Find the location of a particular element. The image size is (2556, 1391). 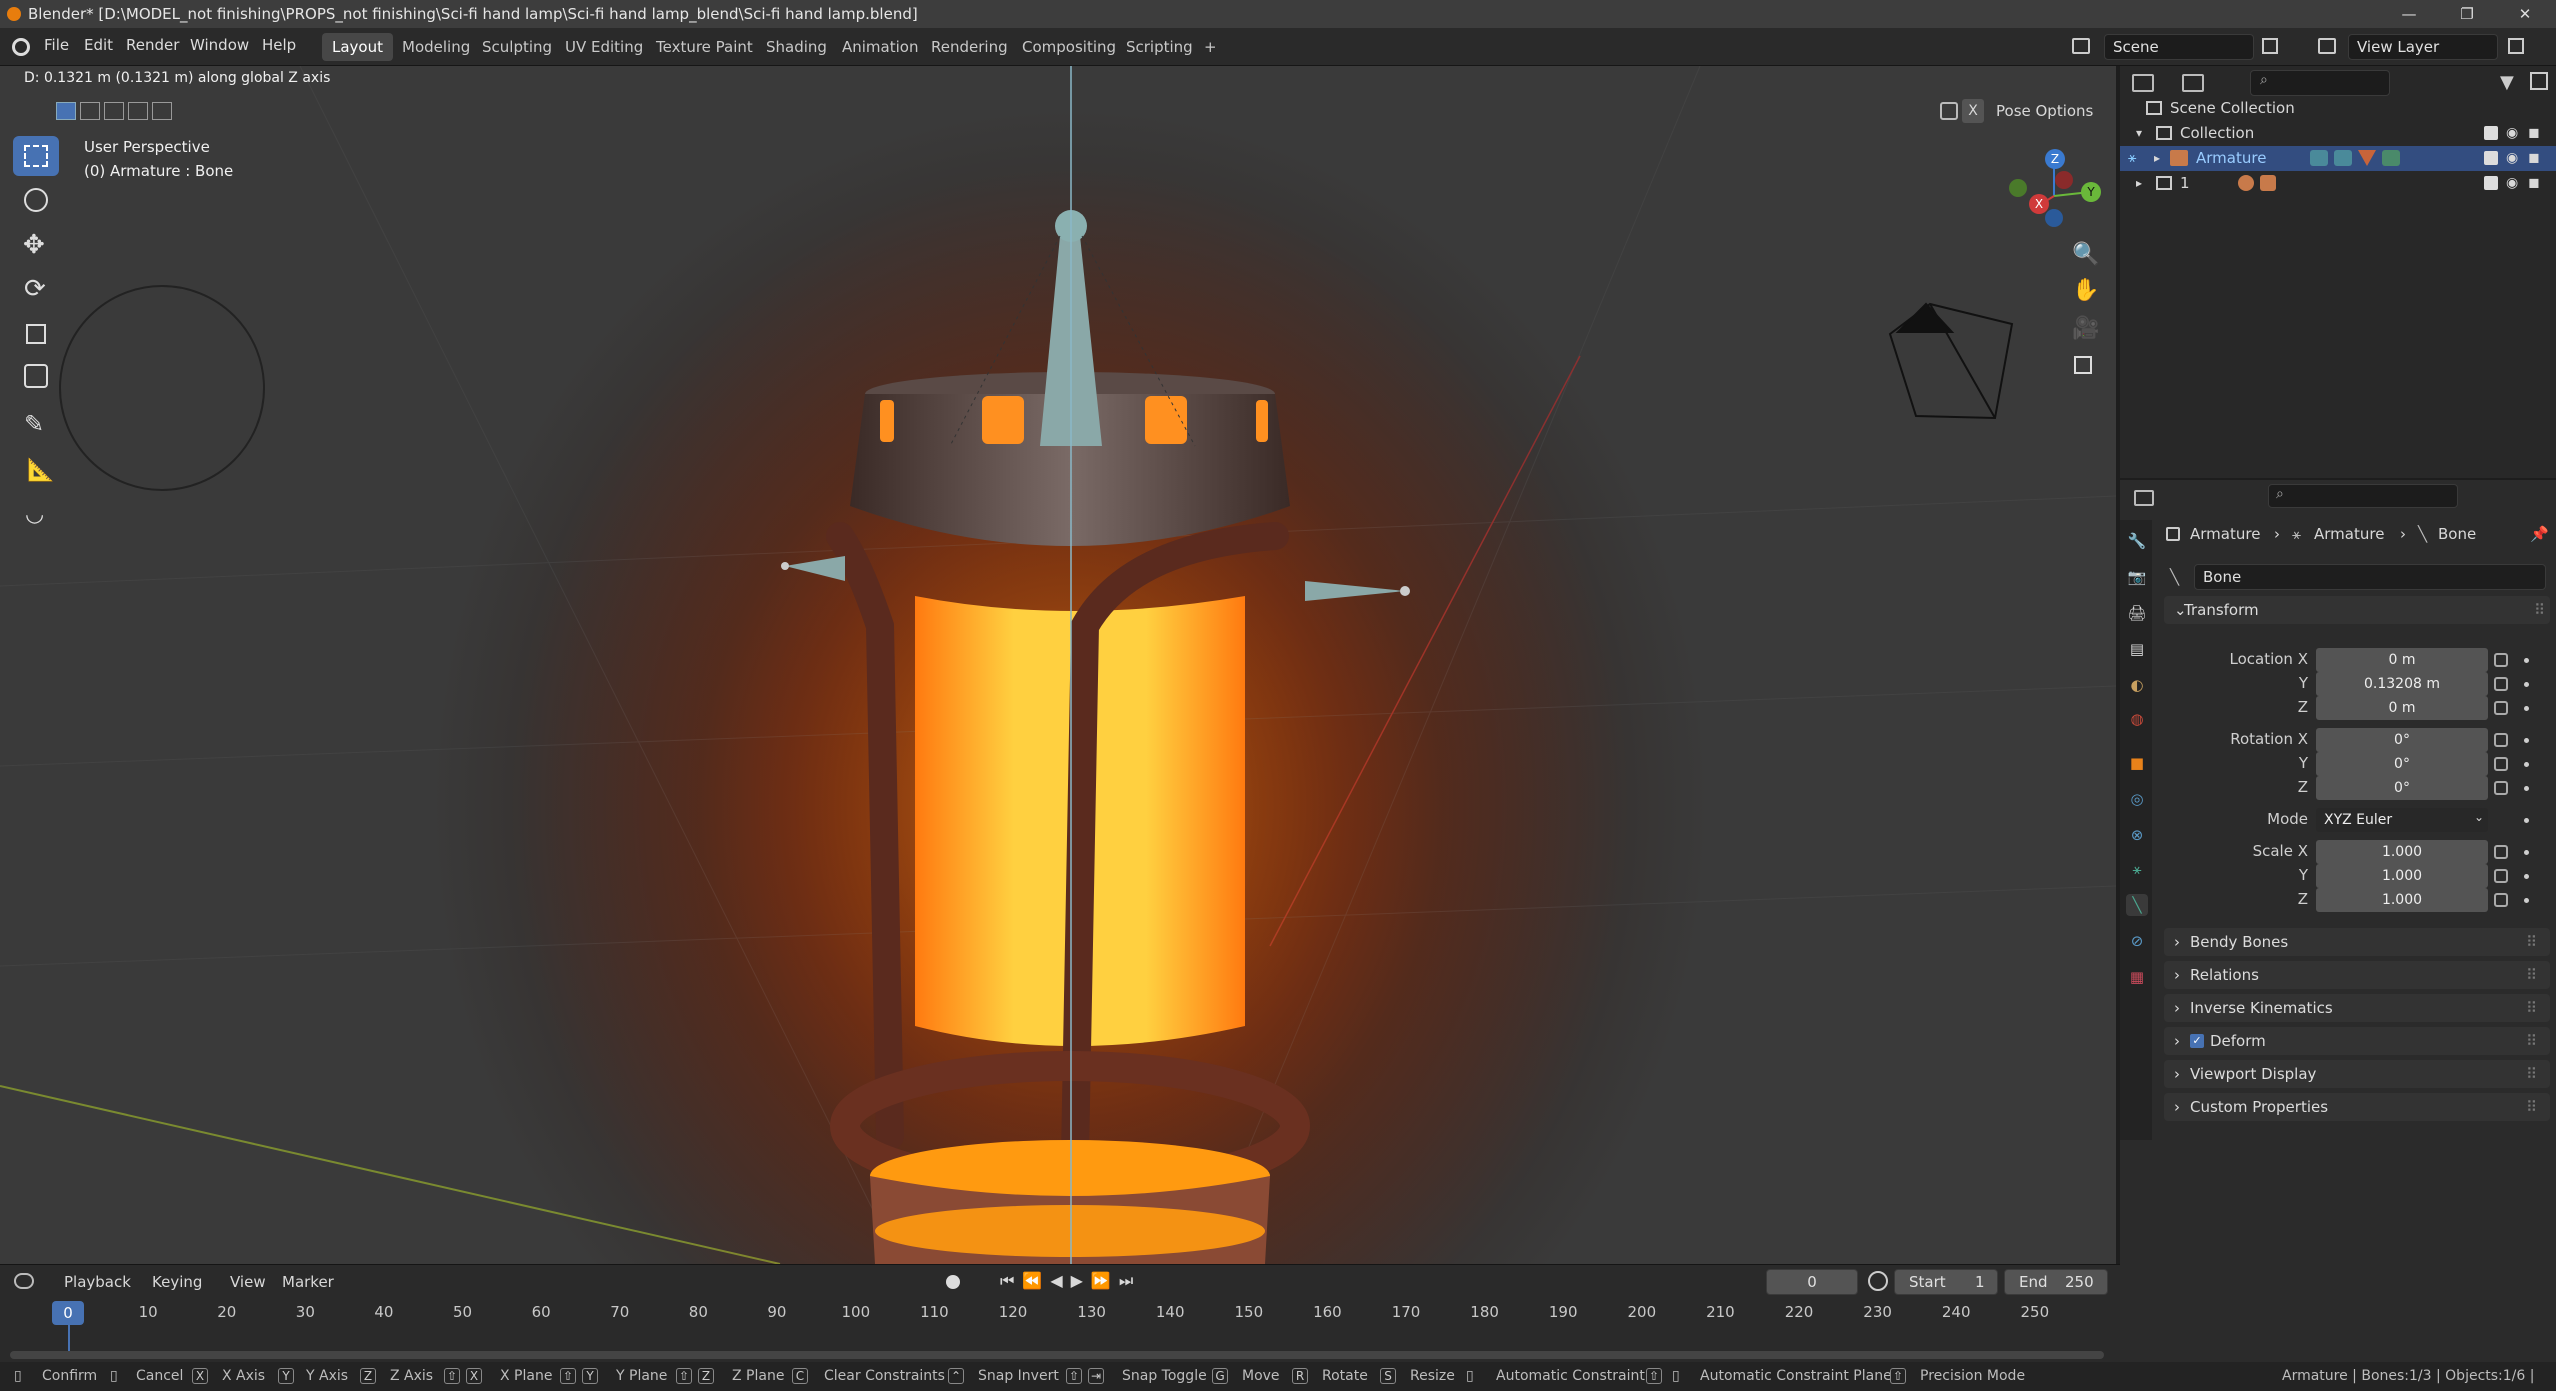

transform-tool is located at coordinates (36, 376).